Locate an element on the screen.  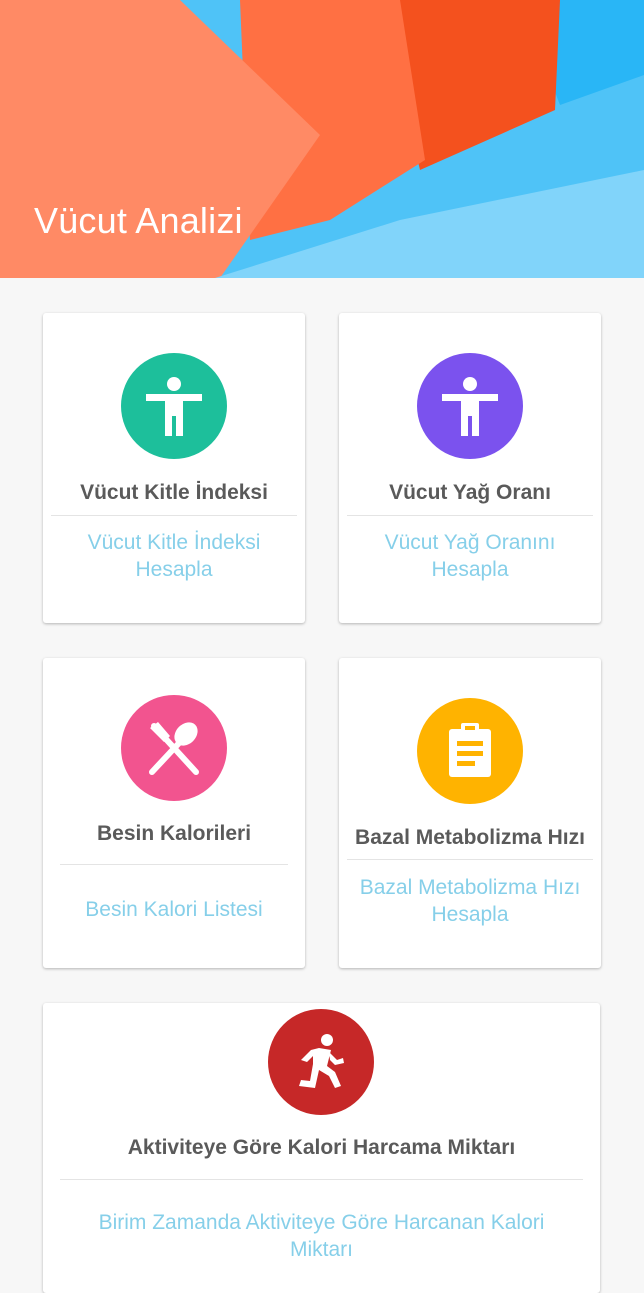
bmi-calculate-link: Vücut Kitle İndeksi Hesapla is located at coordinates (174, 556).